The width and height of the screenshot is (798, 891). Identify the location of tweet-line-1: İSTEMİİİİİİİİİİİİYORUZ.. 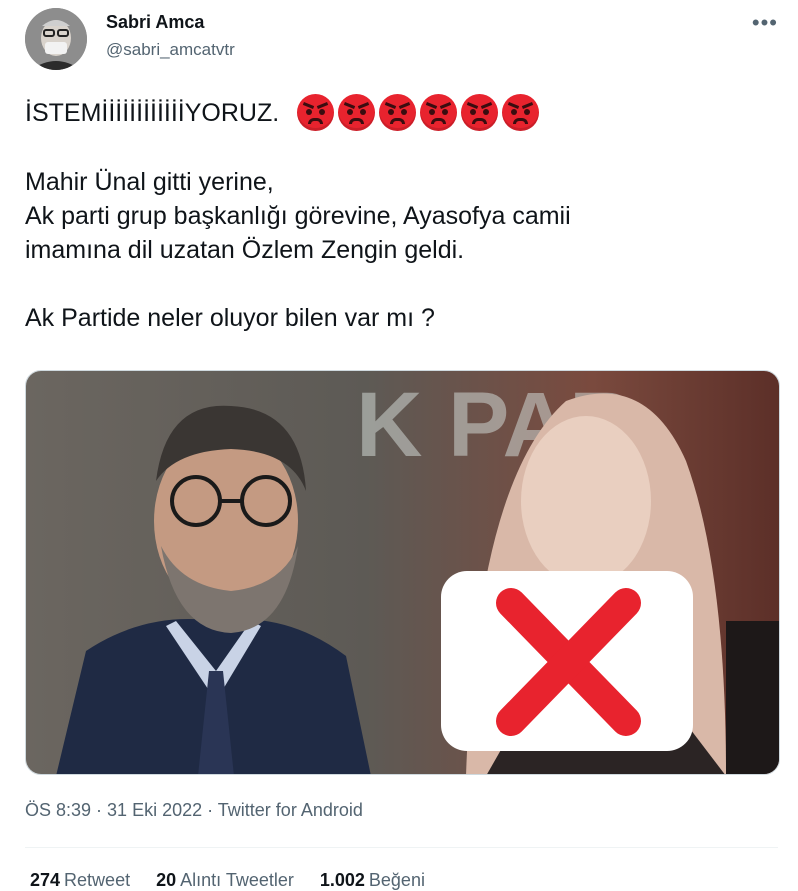
(152, 112).